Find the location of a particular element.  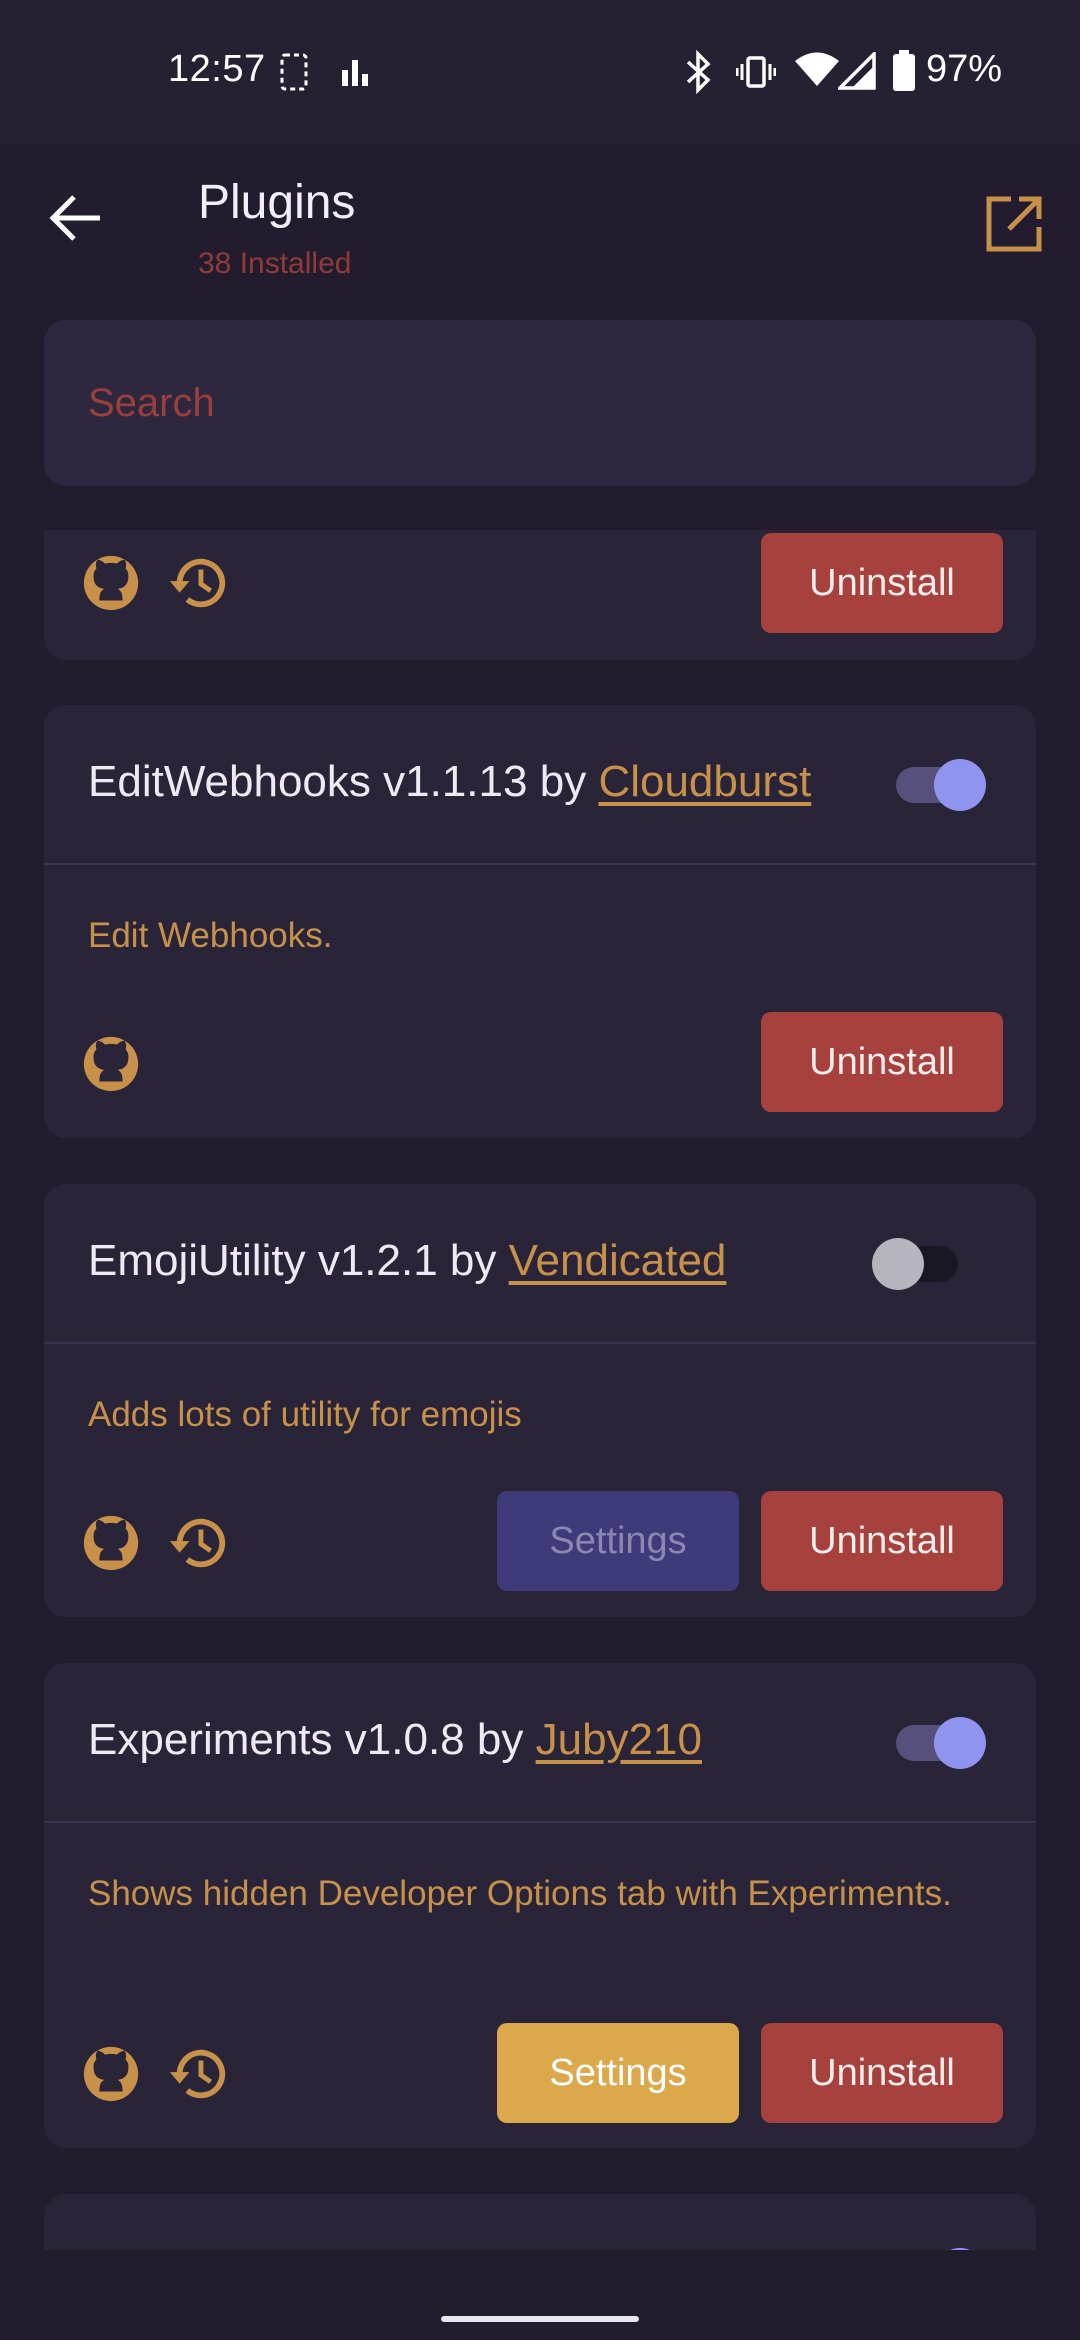

plugin-version: v1.2.1 is located at coordinates (377, 1260).